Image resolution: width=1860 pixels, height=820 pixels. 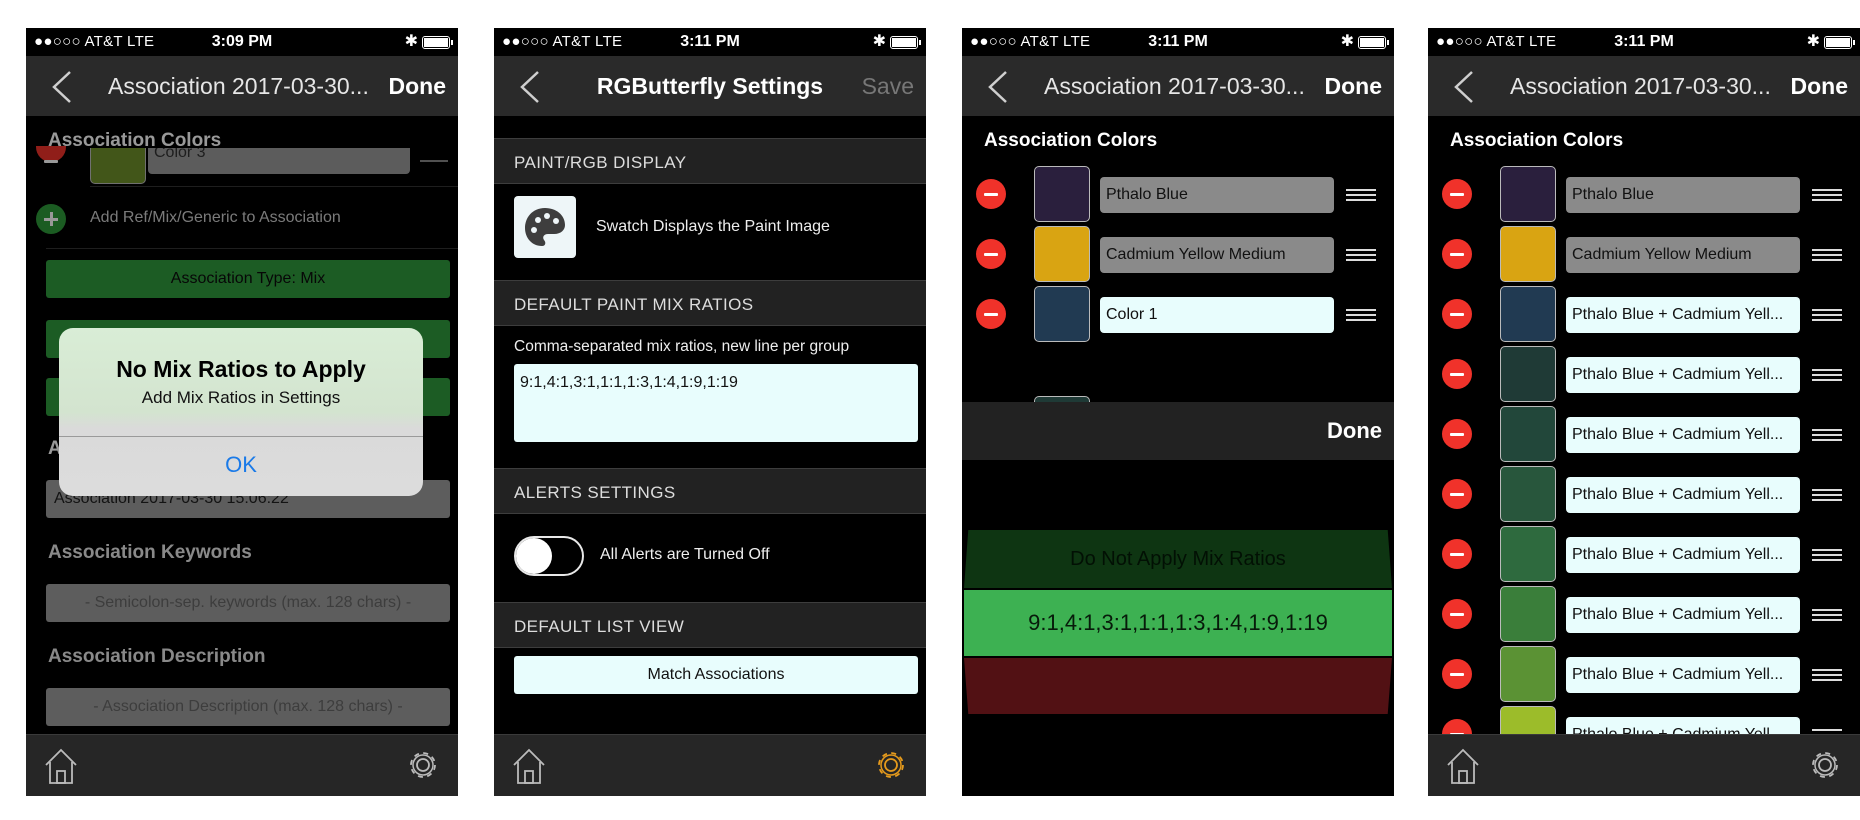 I want to click on picker-option-selected: 9:1,4:1,3:1,1:1,1:3,1:4,1:9,1:19, so click(x=1178, y=623).